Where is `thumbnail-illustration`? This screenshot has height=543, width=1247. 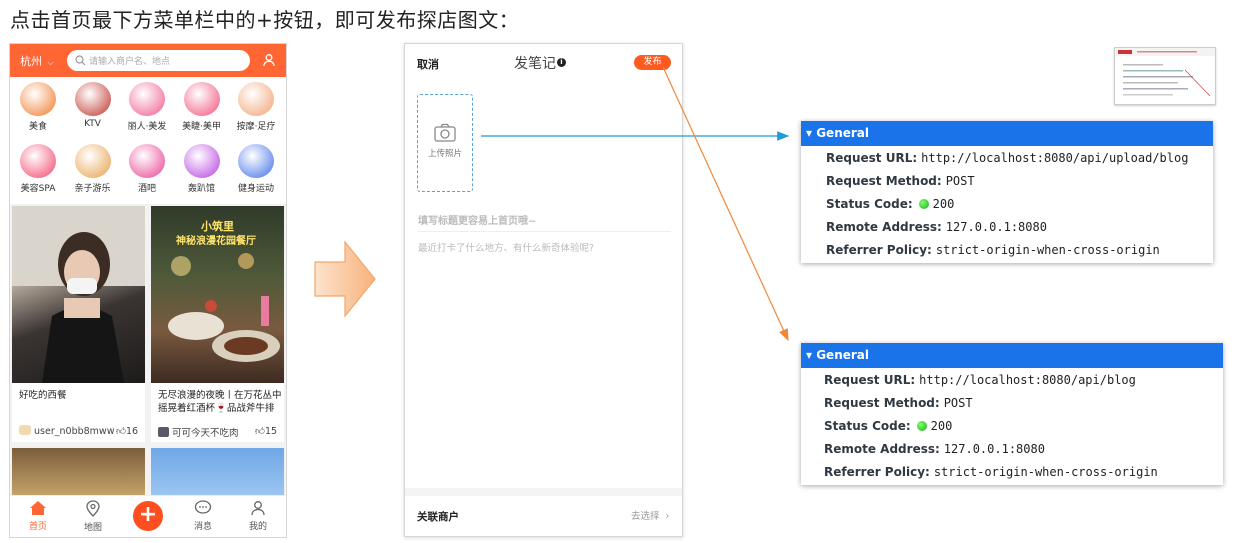 thumbnail-illustration is located at coordinates (1165, 72).